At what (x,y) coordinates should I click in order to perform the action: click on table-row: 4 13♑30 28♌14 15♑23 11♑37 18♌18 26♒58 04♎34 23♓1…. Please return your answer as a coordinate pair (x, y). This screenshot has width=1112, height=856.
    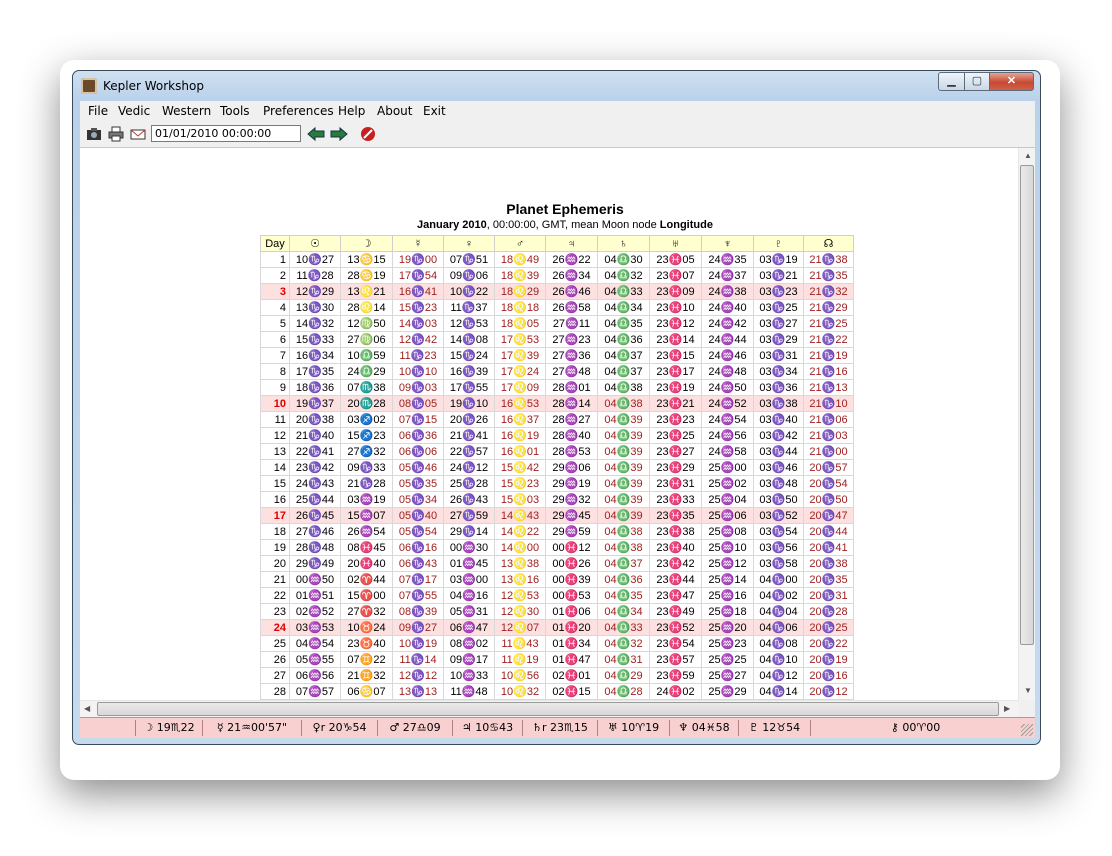
    Looking at the image, I should click on (557, 307).